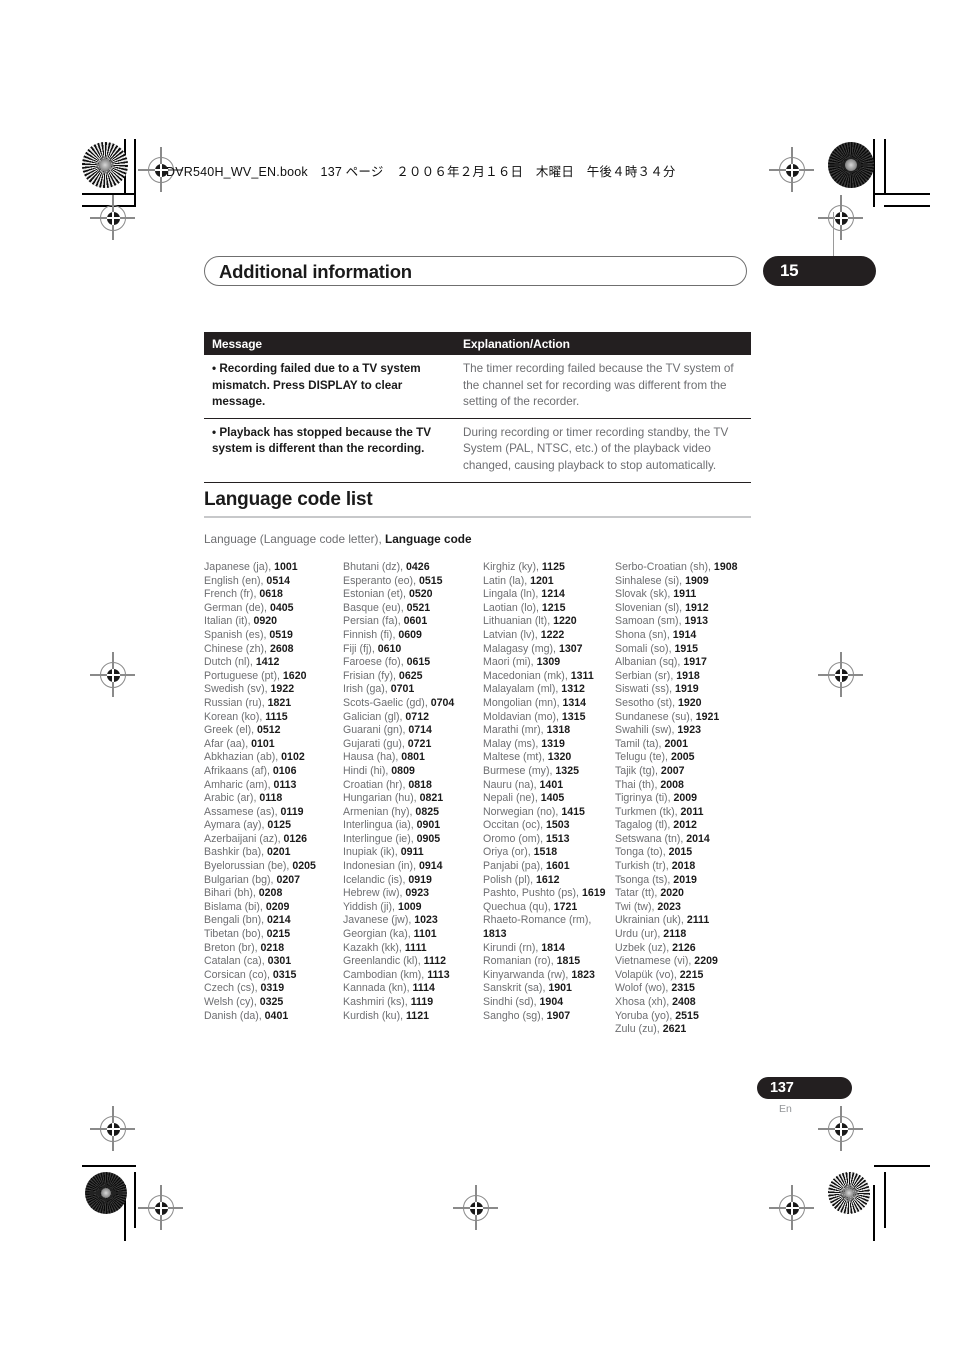  Describe the element at coordinates (644, 594) in the screenshot. I see `language-entry-name: Slovak (sk),` at that location.